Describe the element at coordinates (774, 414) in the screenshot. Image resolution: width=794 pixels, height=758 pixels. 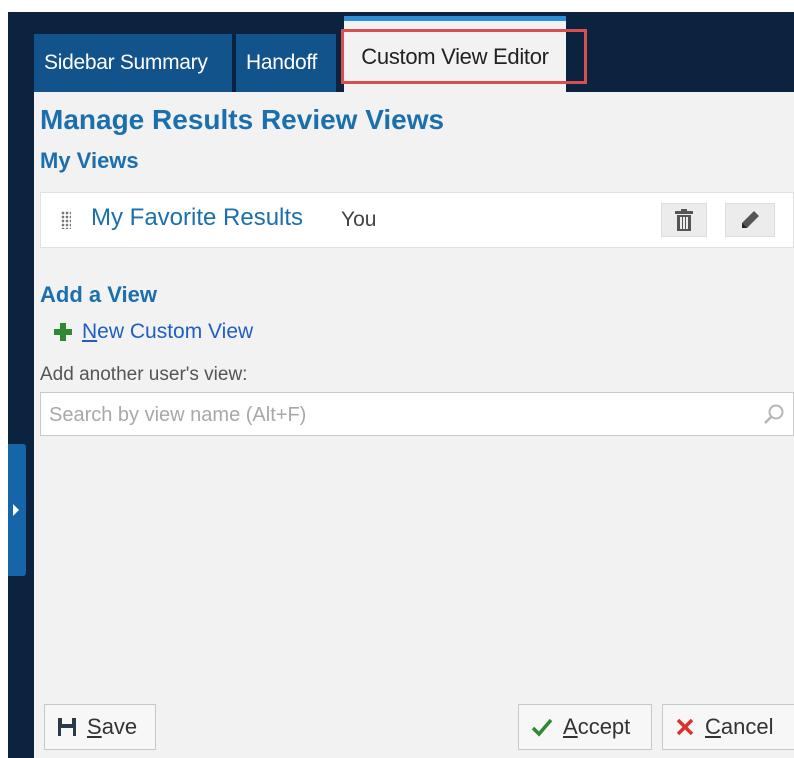
I see `search-icon` at that location.